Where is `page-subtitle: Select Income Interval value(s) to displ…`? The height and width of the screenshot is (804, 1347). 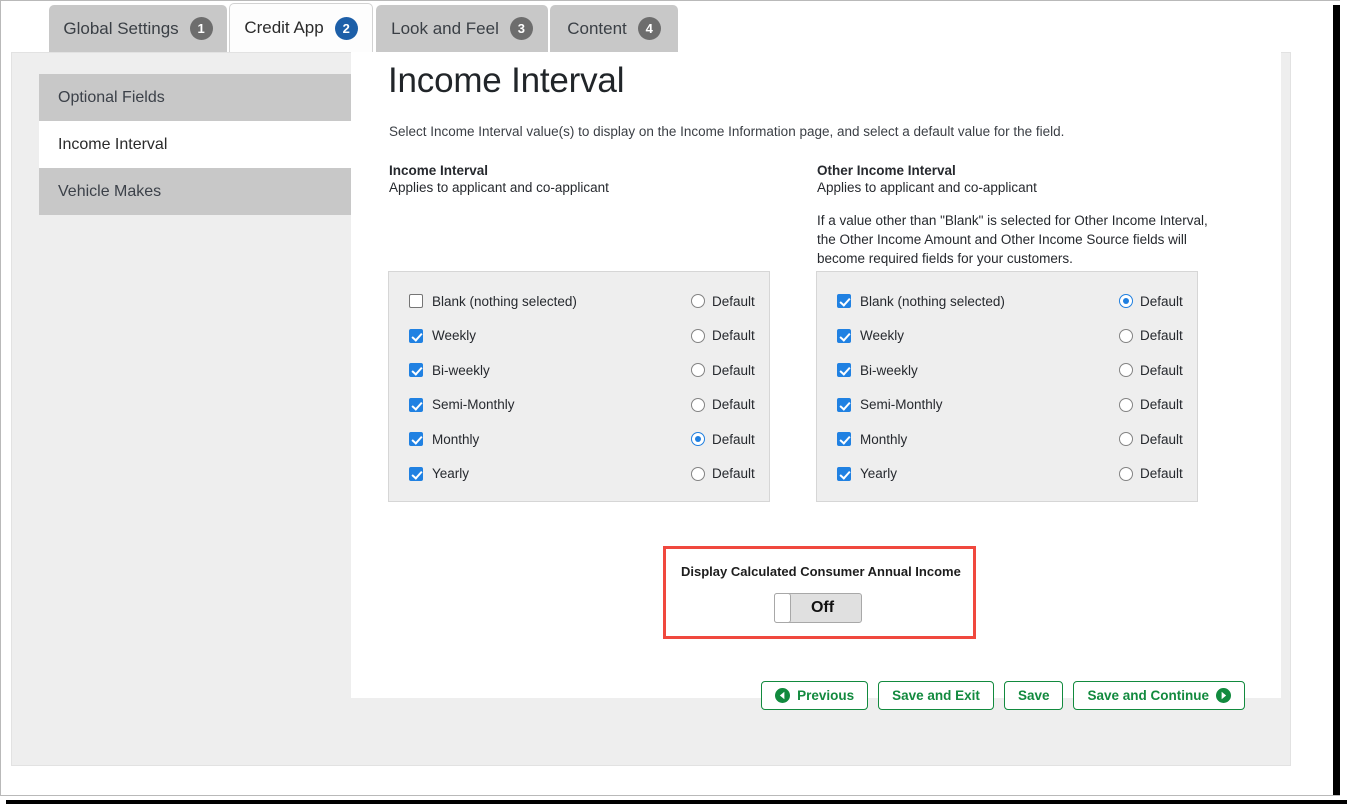 page-subtitle: Select Income Interval value(s) to displ… is located at coordinates (727, 131).